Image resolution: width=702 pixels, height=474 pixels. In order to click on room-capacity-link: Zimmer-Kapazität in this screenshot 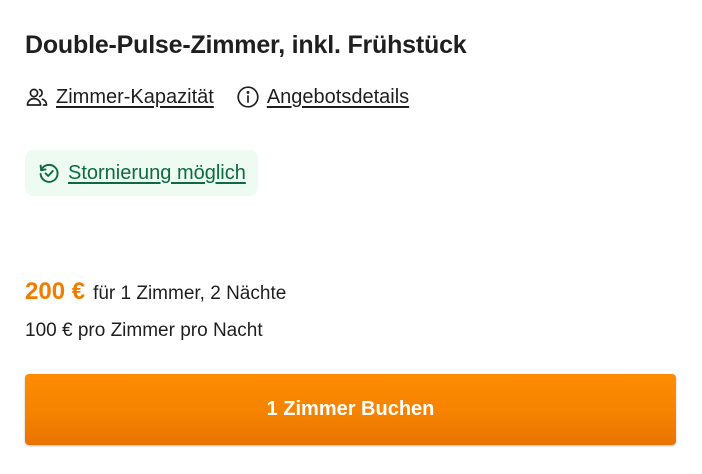, I will do `click(119, 97)`.